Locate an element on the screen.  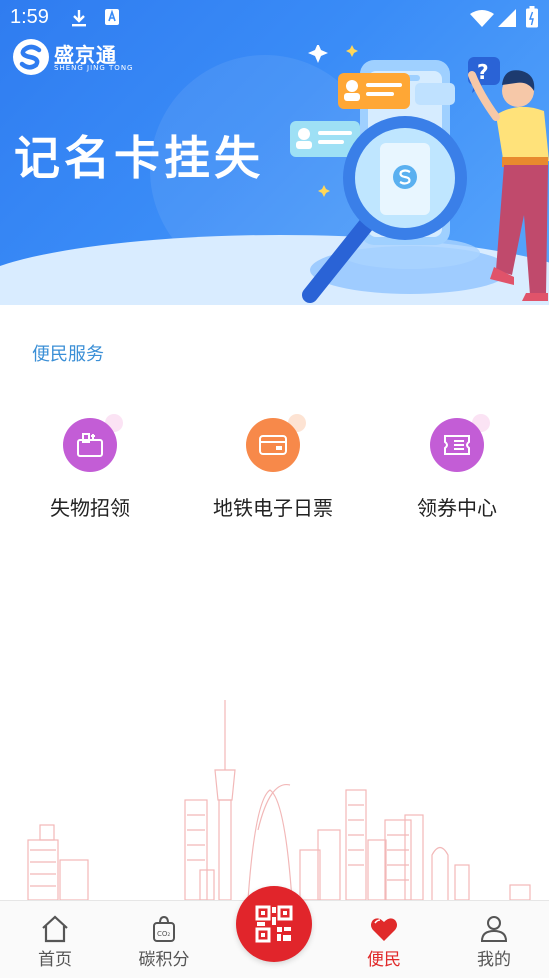
qr-code-icon is located at coordinates (274, 924).